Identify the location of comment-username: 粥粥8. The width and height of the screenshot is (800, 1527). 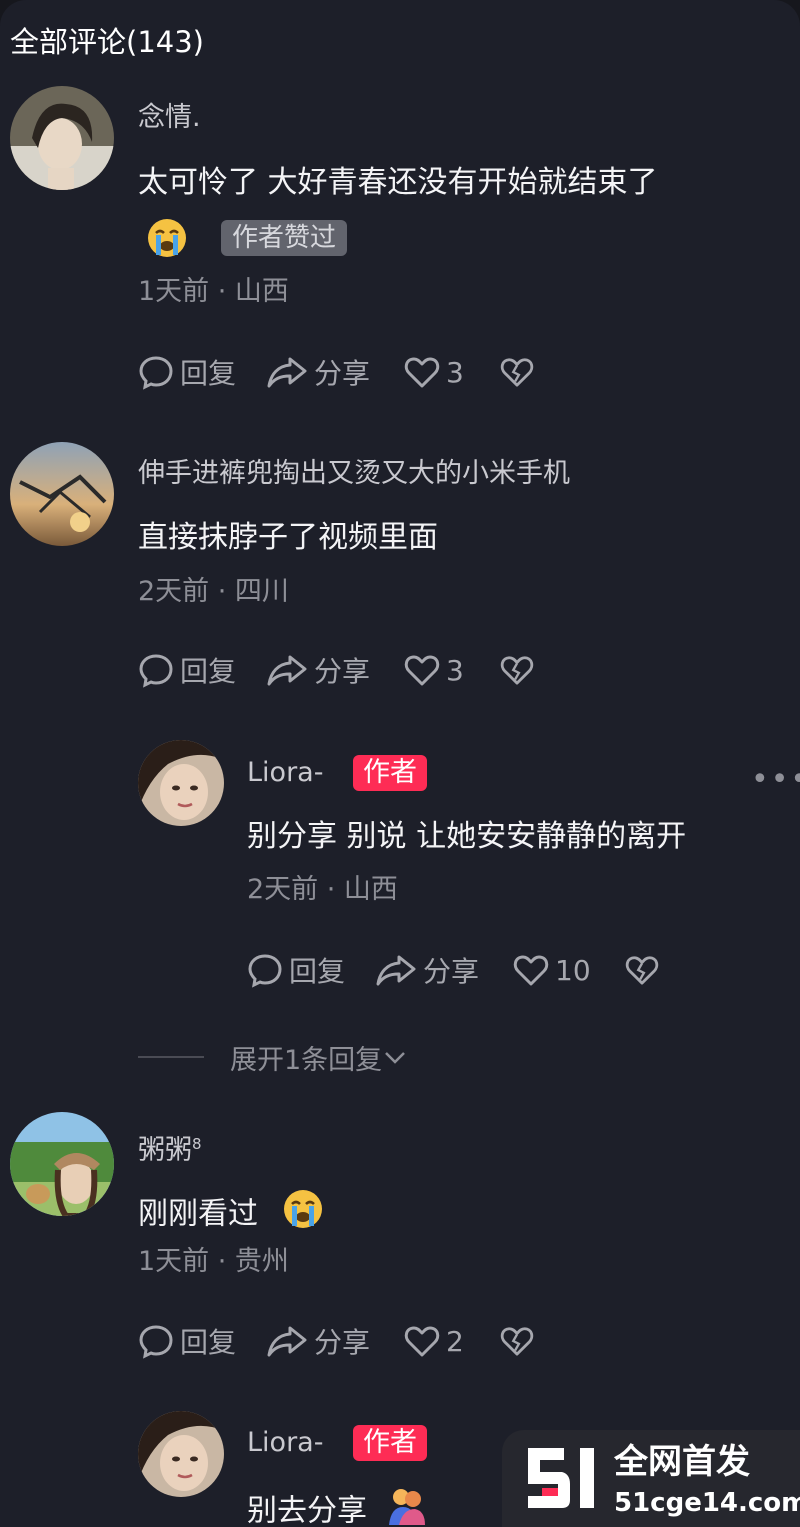
(170, 1147).